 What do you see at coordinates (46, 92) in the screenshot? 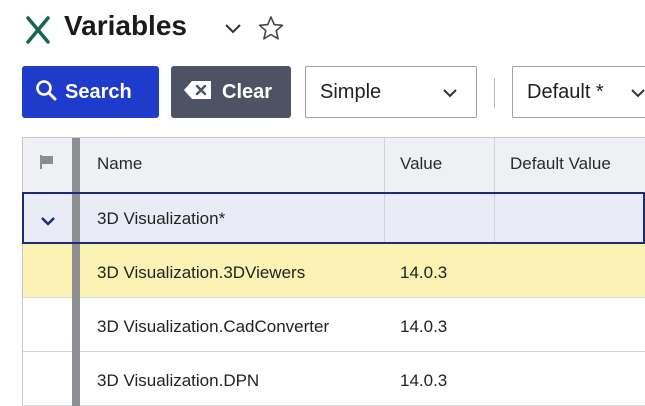
I see `search-icon` at bounding box center [46, 92].